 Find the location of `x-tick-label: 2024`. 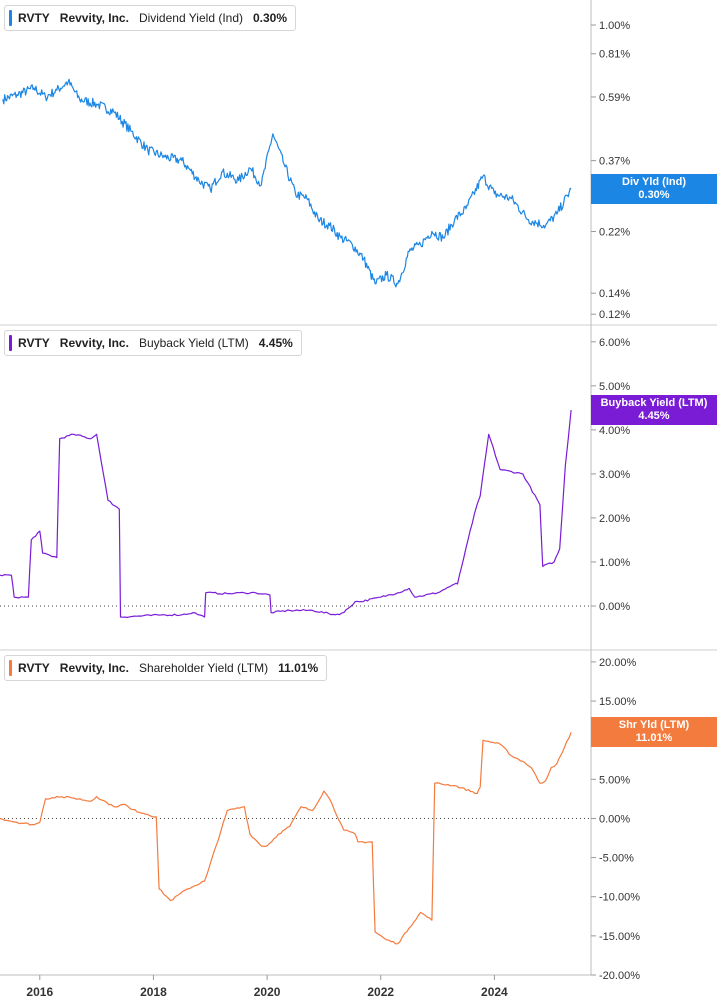

x-tick-label: 2024 is located at coordinates (494, 992).